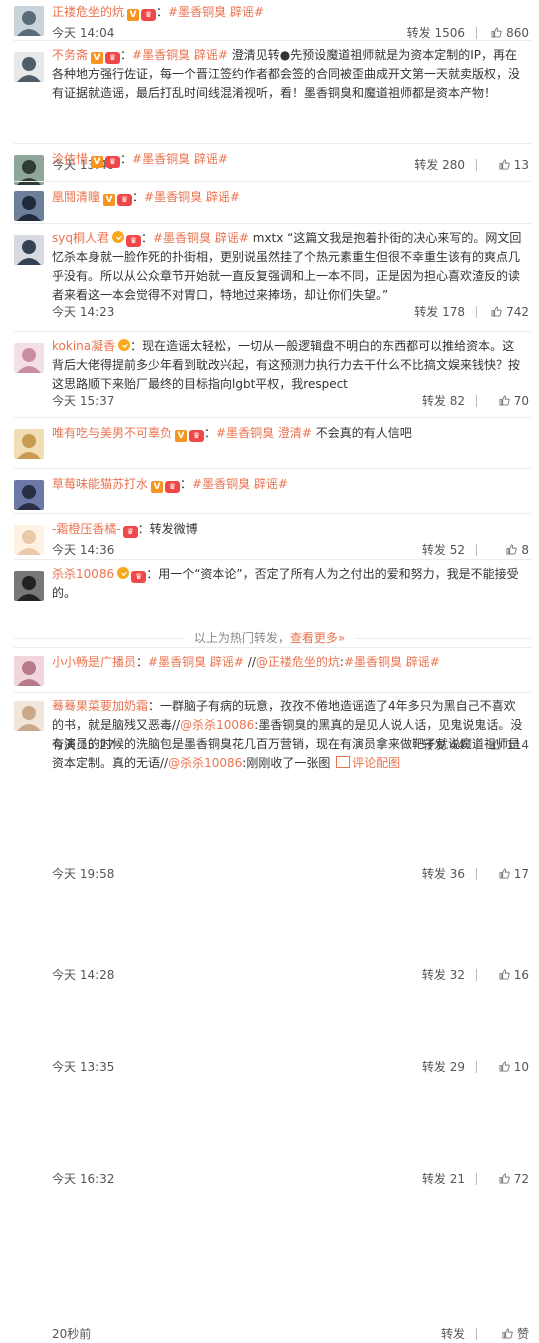  I want to click on comment-image-link: 评论配图, so click(376, 763).